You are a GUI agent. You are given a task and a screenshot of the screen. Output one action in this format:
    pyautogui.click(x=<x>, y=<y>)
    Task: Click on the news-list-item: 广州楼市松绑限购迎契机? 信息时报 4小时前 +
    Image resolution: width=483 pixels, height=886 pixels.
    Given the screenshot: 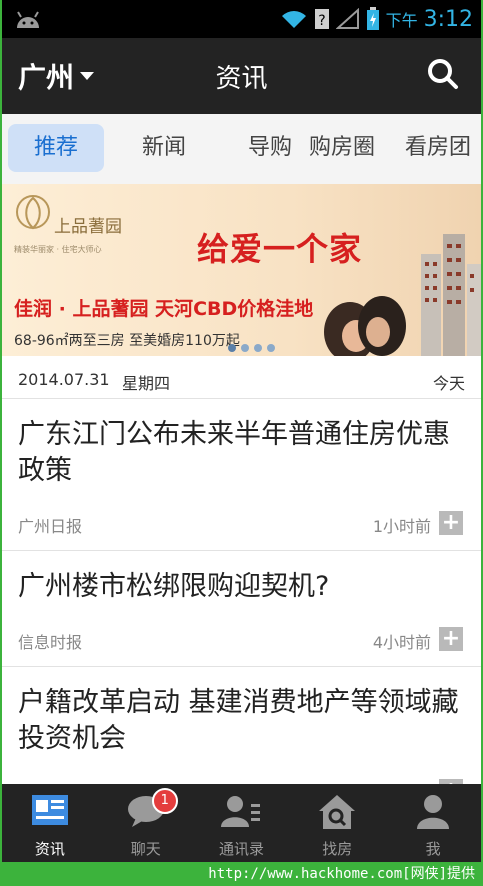 What is the action you would take?
    pyautogui.click(x=241, y=609)
    